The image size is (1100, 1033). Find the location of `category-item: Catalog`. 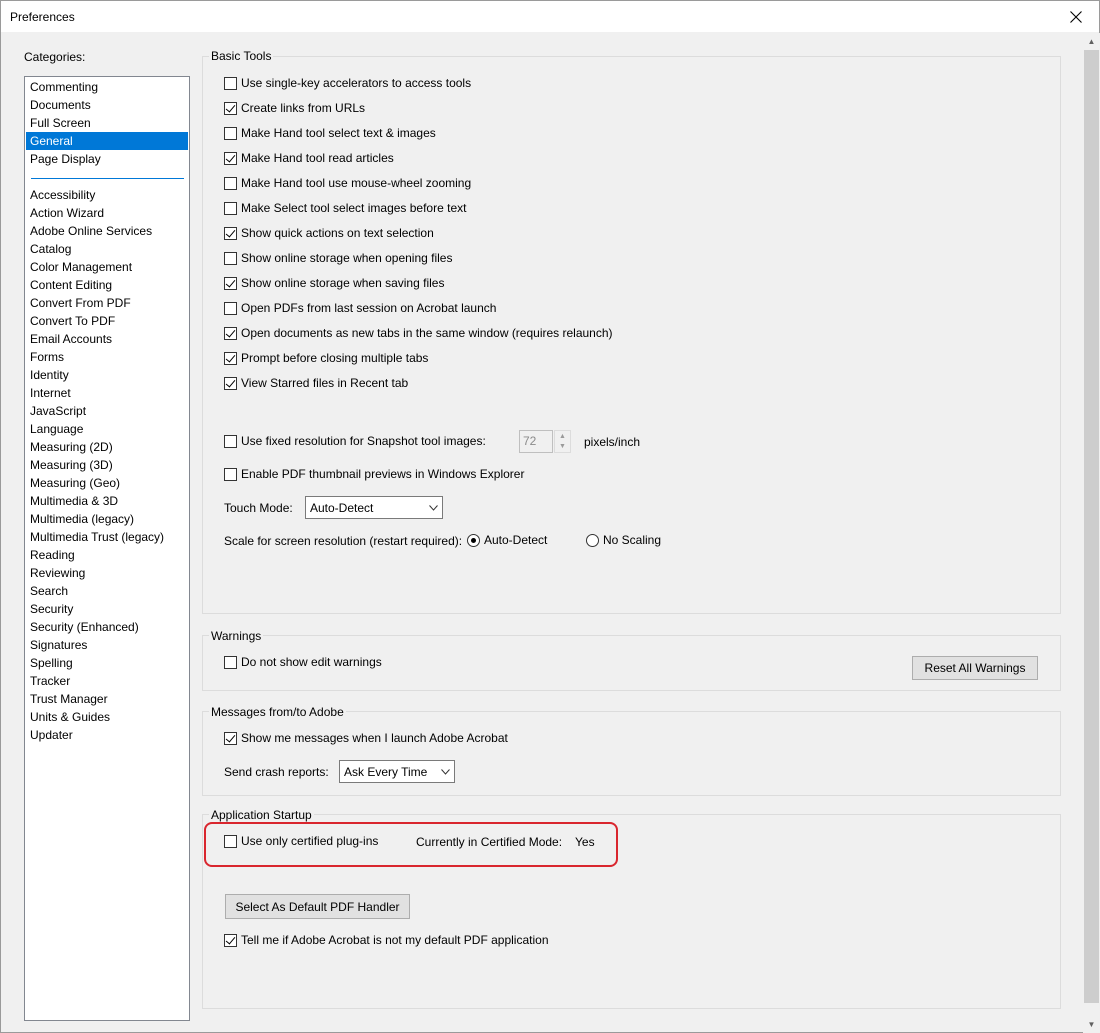

category-item: Catalog is located at coordinates (107, 249).